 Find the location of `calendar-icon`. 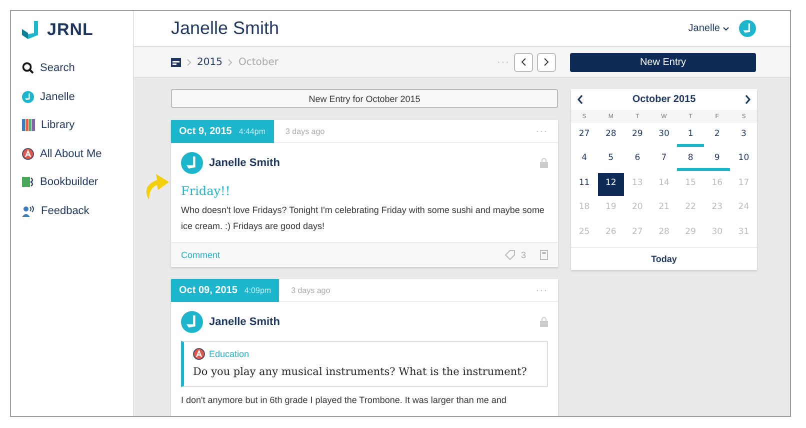

calendar-icon is located at coordinates (176, 62).